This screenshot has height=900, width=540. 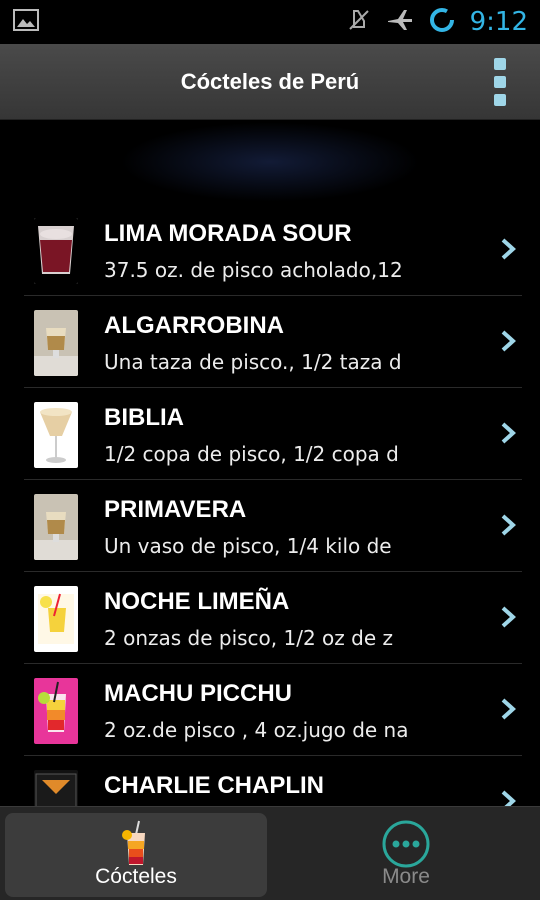 I want to click on page-title: Cócteles de Perú, so click(x=270, y=81).